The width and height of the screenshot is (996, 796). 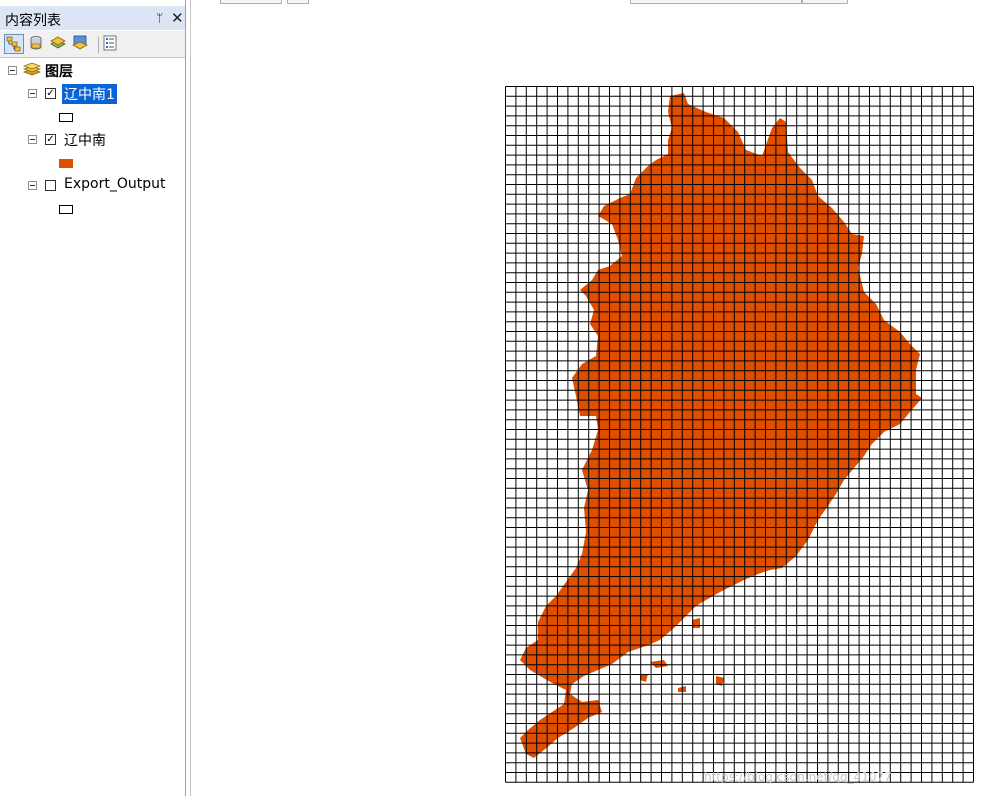 I want to click on island-polygon, so click(x=659, y=664).